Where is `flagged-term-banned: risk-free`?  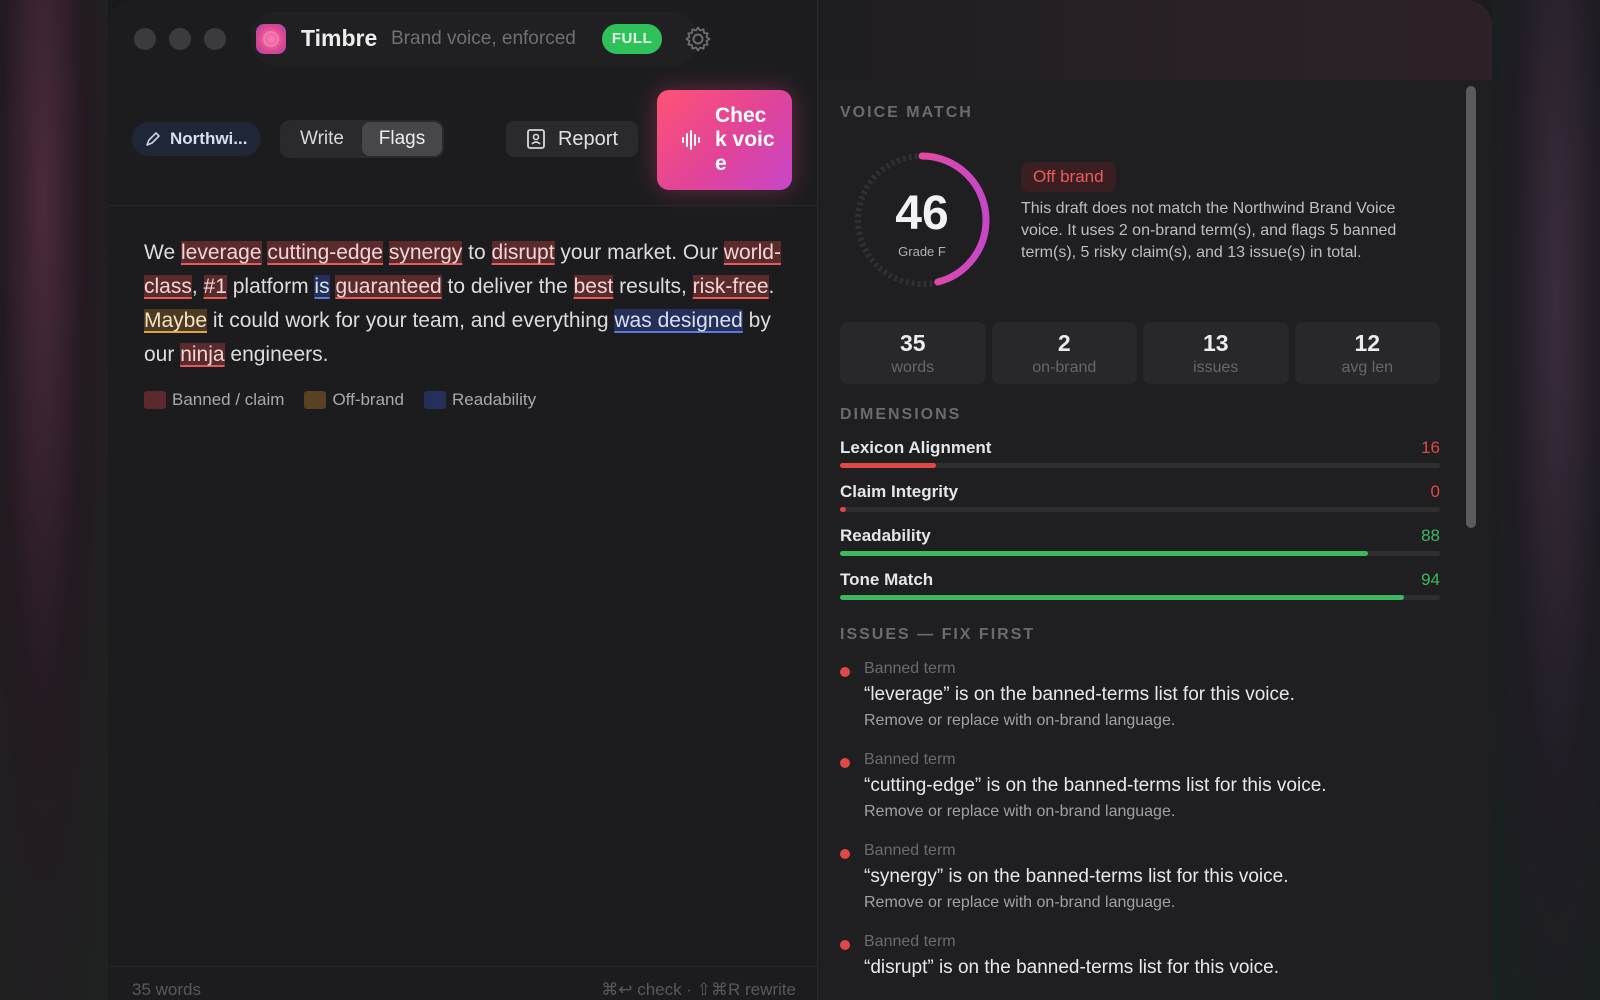
flagged-term-banned: risk-free is located at coordinates (730, 286).